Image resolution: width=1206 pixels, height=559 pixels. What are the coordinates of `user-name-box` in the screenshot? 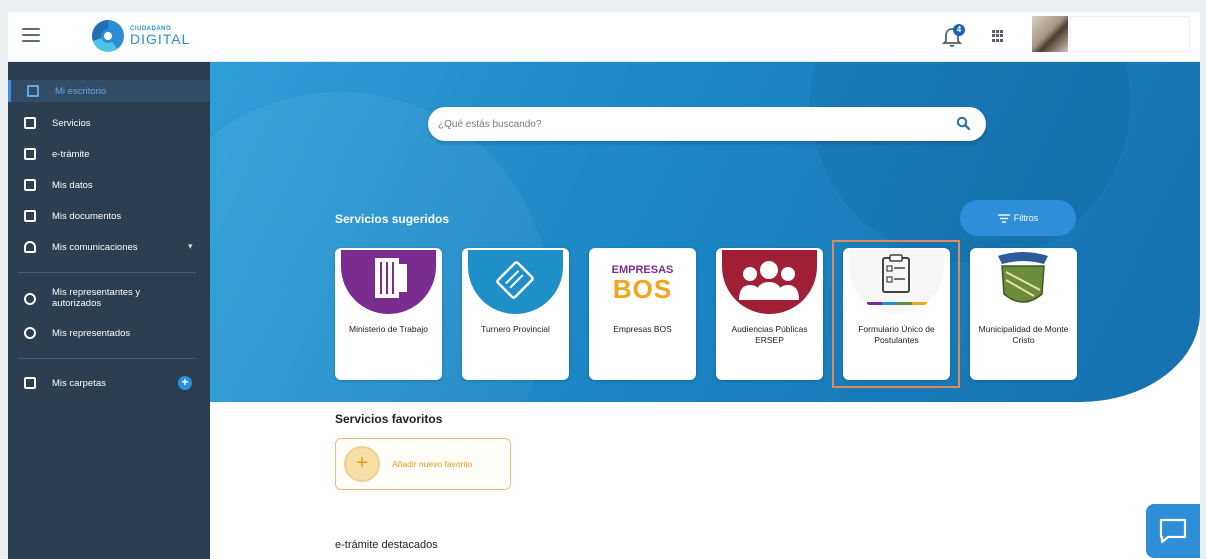 It's located at (1130, 34).